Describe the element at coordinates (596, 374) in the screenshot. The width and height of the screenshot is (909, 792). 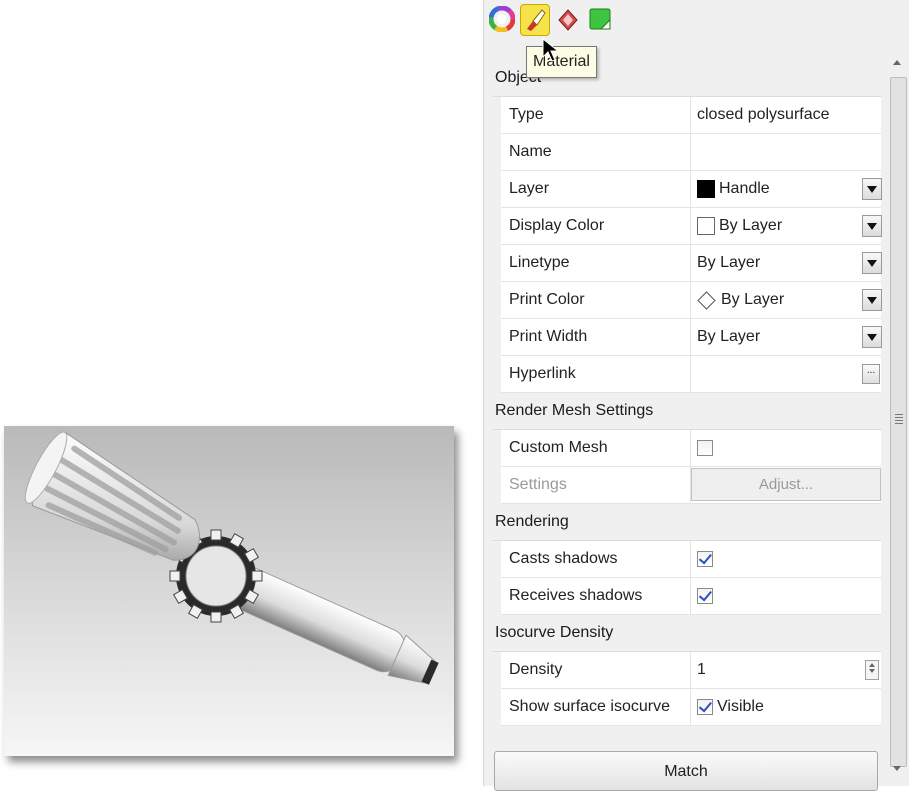
I see `hyperlink-label: Hyperlink` at that location.